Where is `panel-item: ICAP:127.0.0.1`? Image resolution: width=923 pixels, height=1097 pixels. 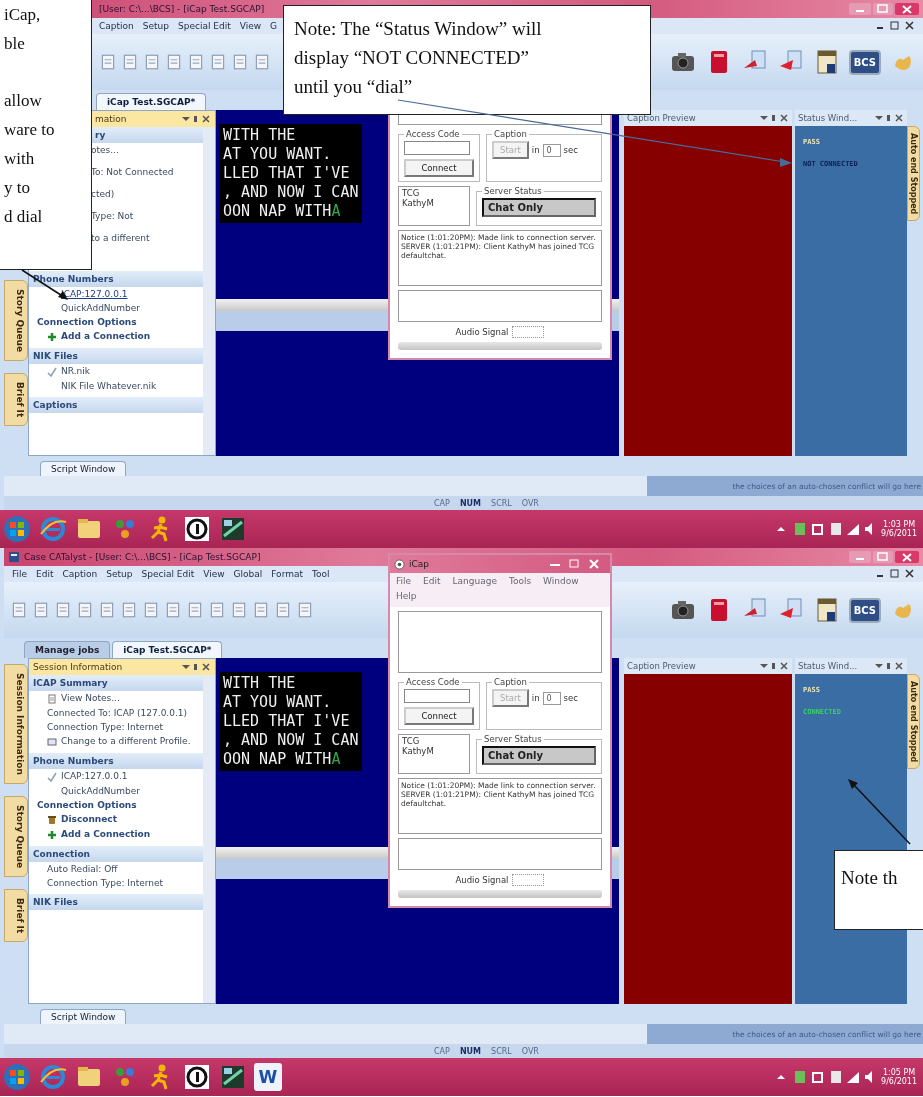 panel-item: ICAP:127.0.0.1 is located at coordinates (94, 776).